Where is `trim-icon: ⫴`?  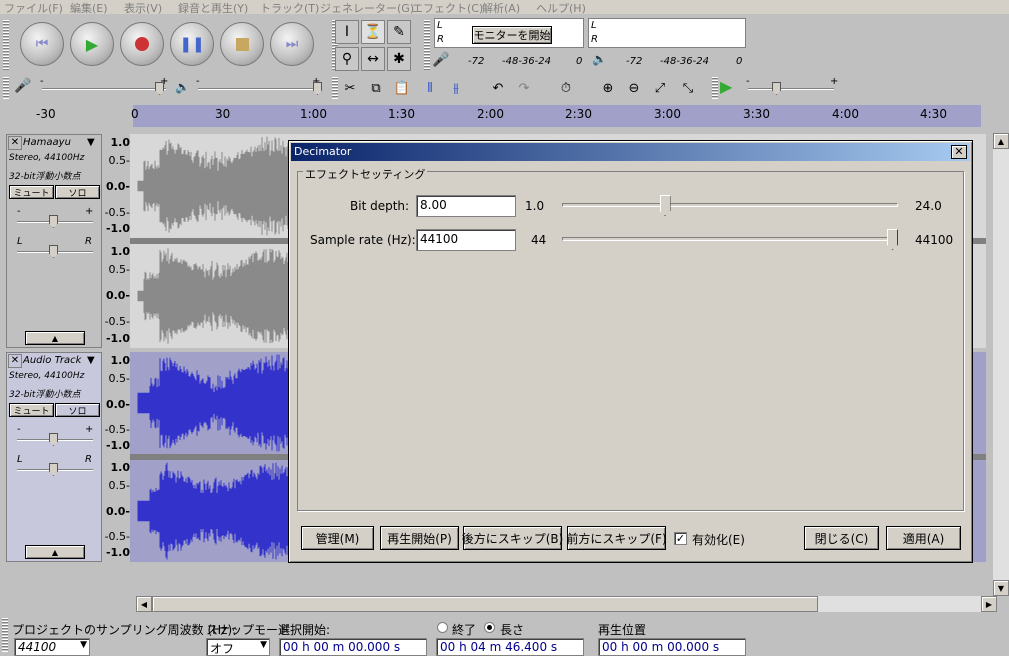 trim-icon: ⫴ is located at coordinates (430, 88).